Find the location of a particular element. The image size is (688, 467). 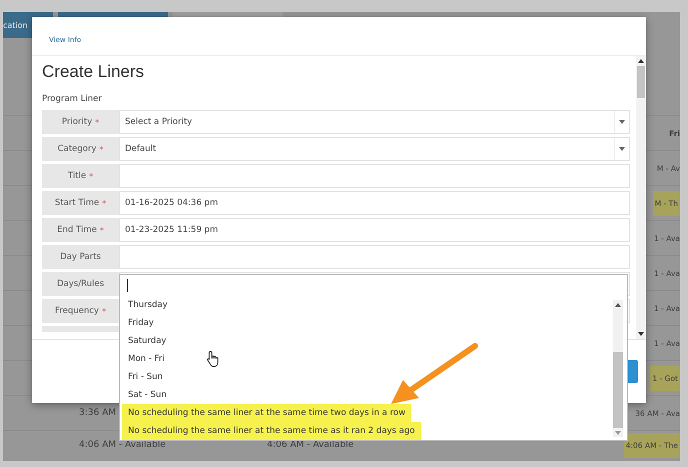

field-label: Start Time * is located at coordinates (80, 203).